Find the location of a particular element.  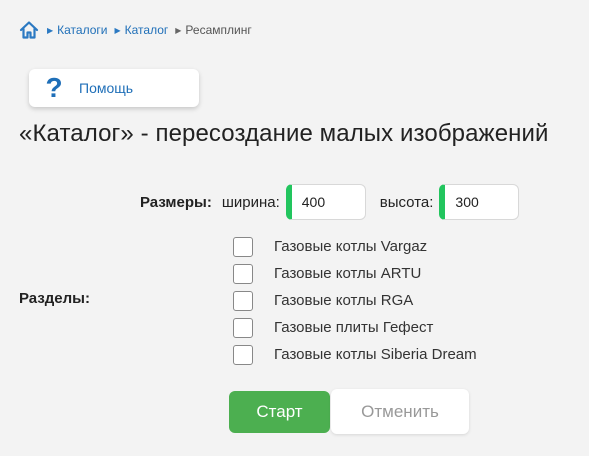

sizes-row: Размеры: ширина: высота: is located at coordinates (330, 202).